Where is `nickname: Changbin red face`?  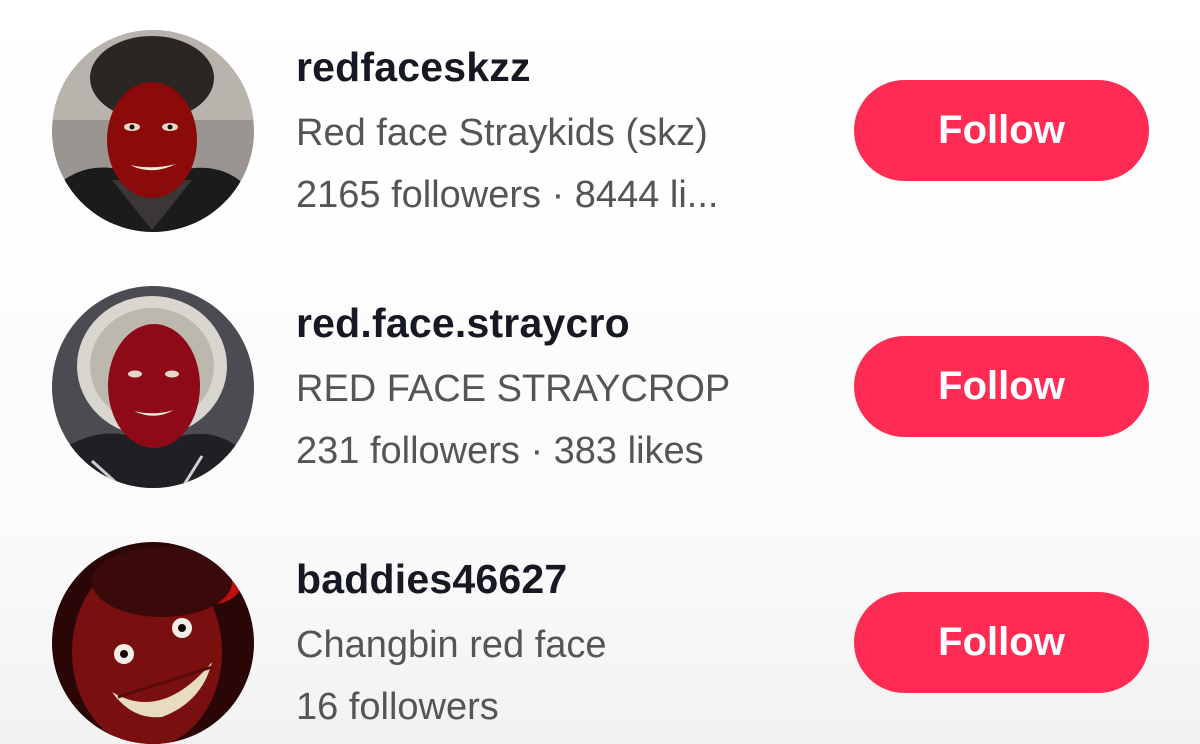 nickname: Changbin red face is located at coordinates (451, 645).